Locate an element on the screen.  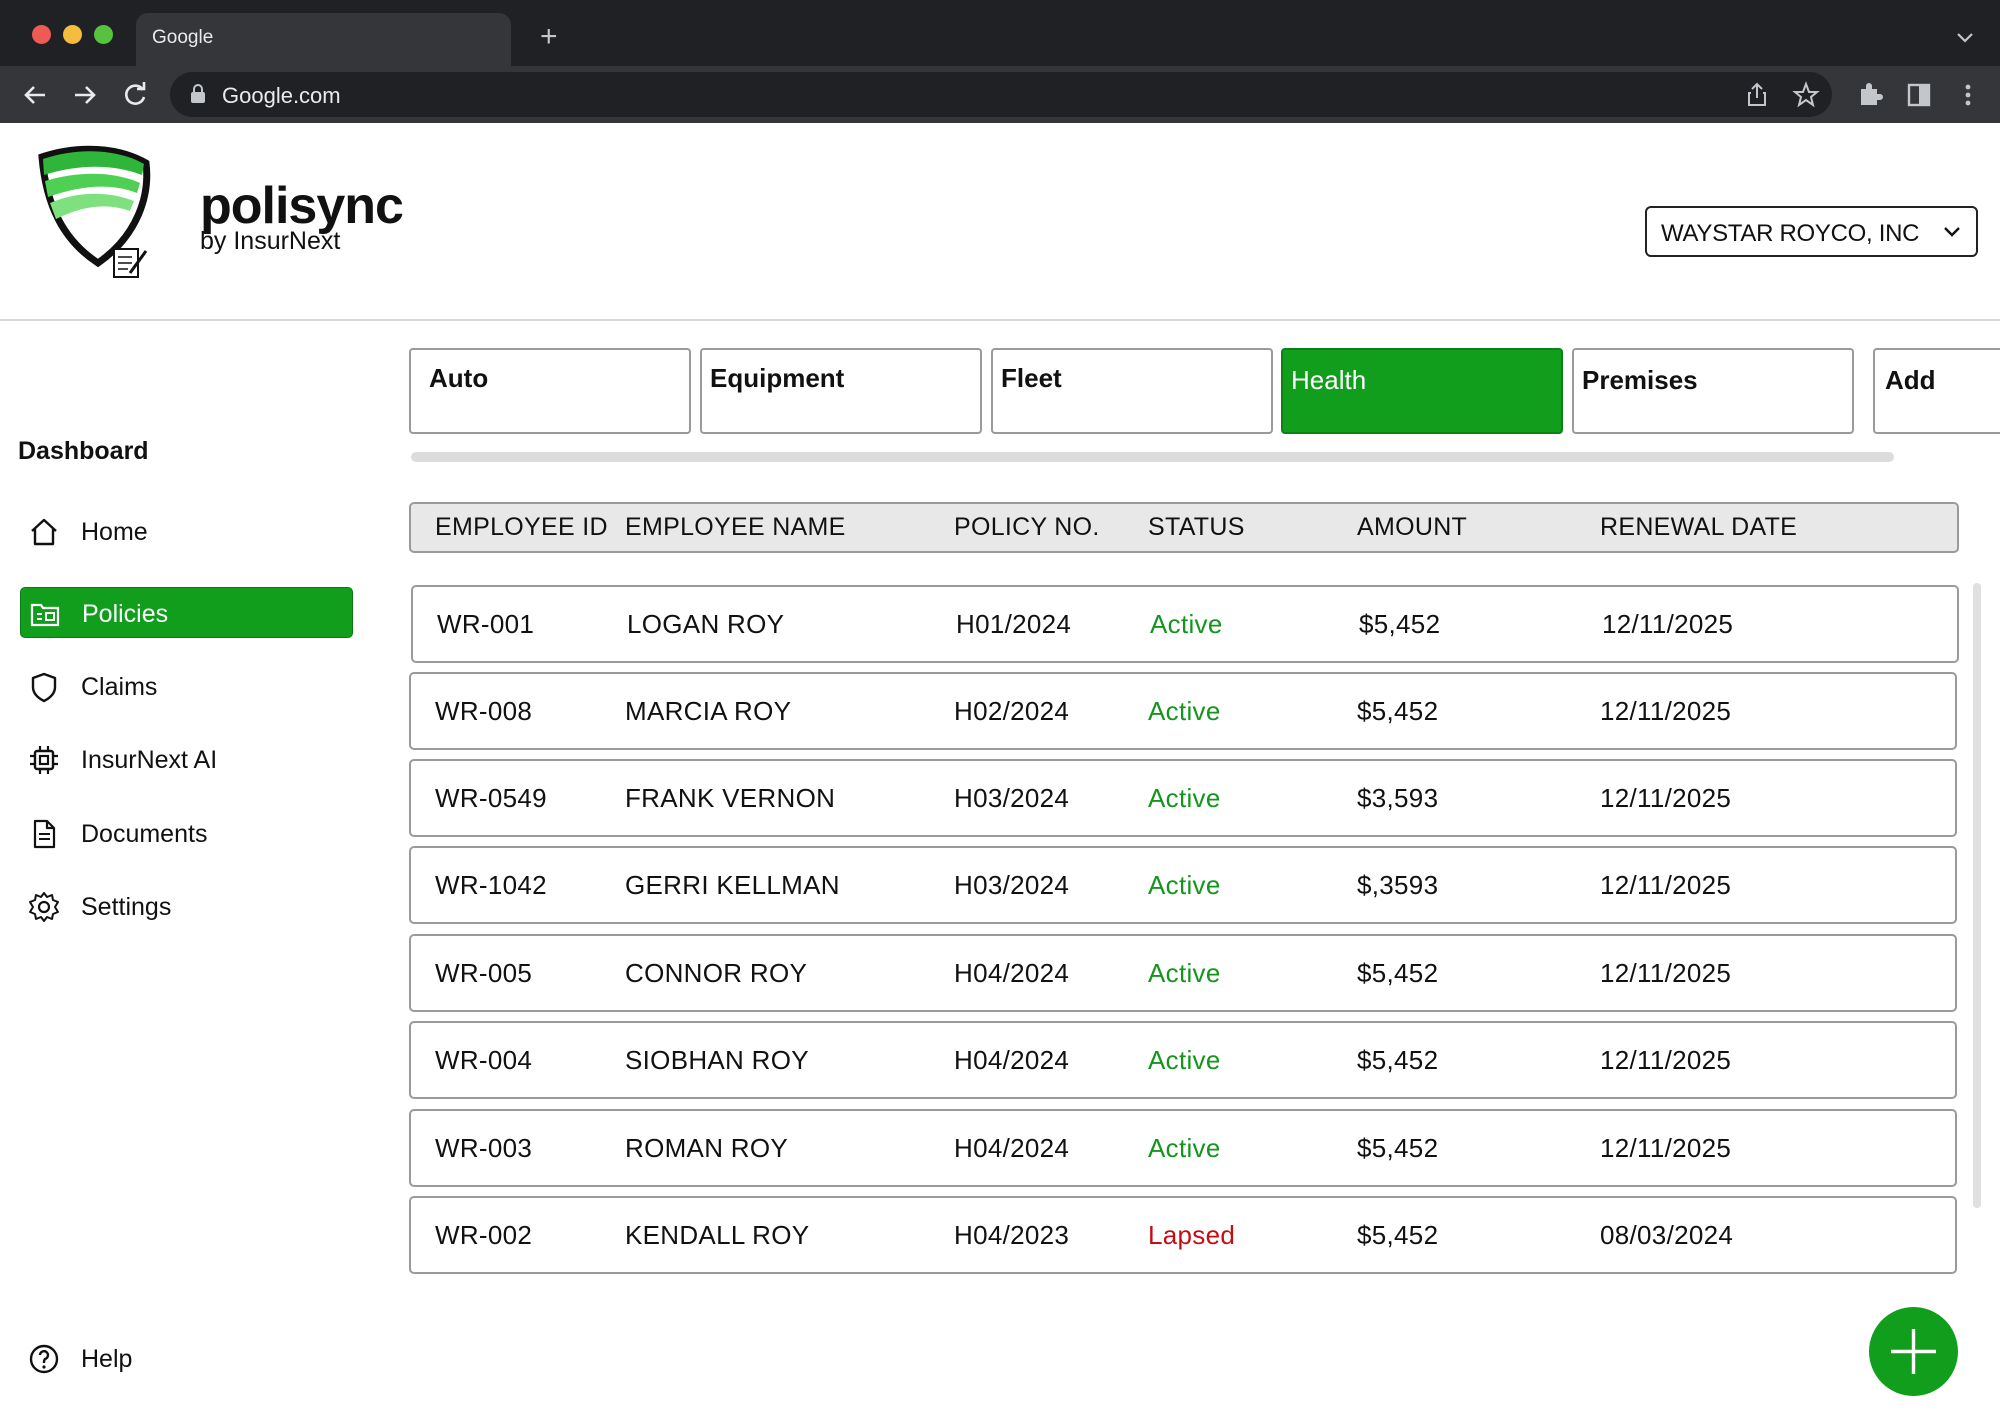
new-tab-button: + is located at coordinates (549, 37).